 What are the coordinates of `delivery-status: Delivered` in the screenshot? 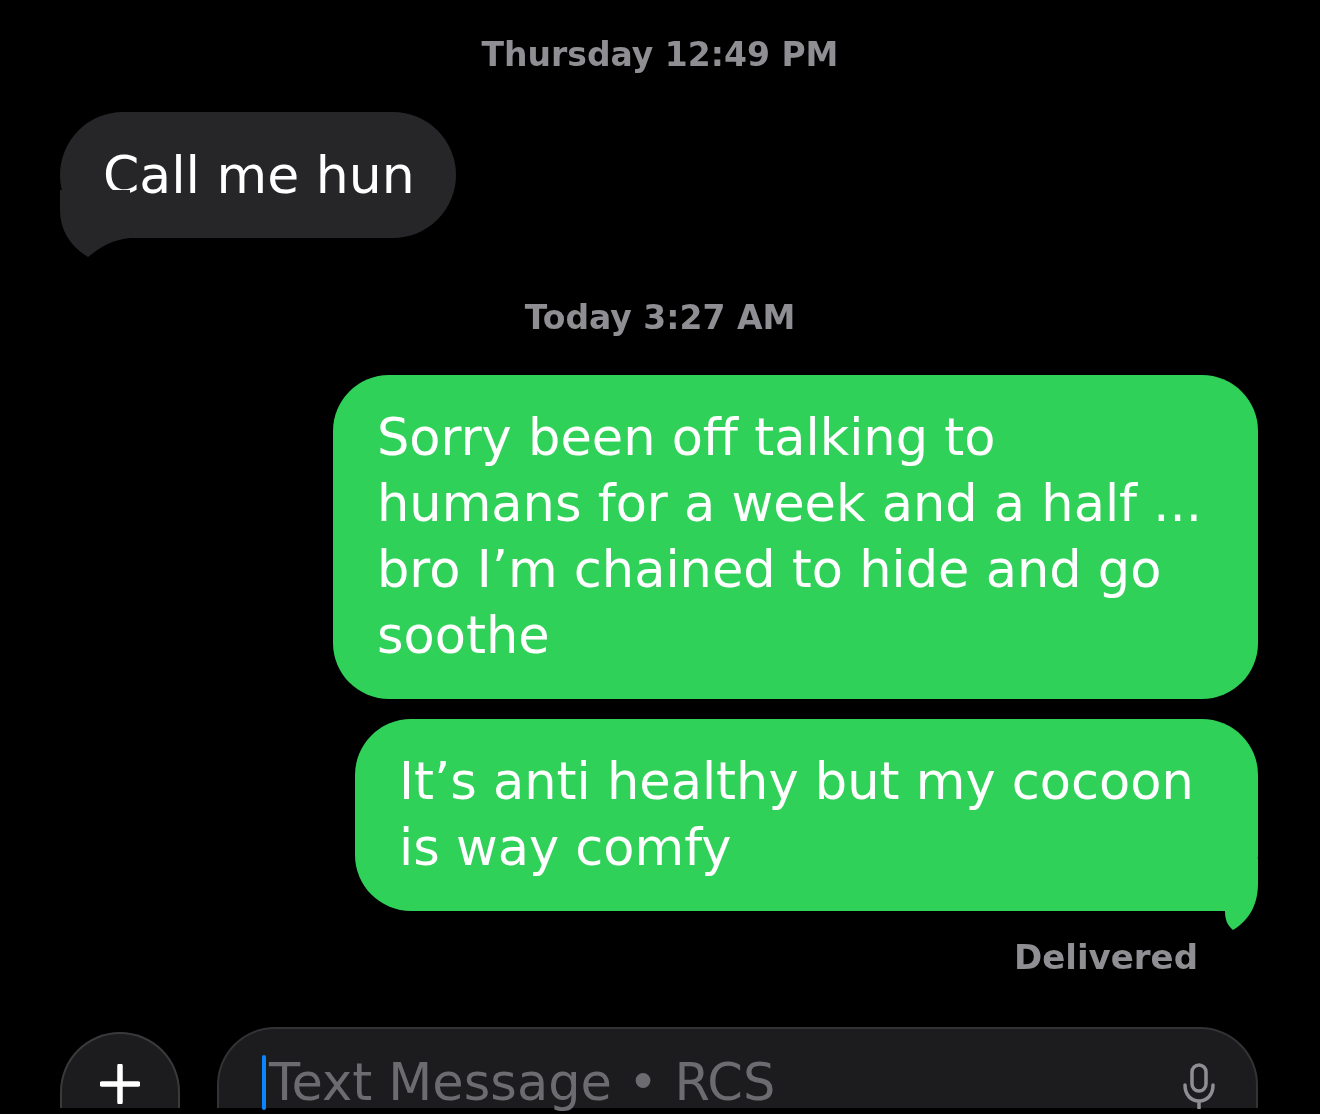 It's located at (1106, 957).